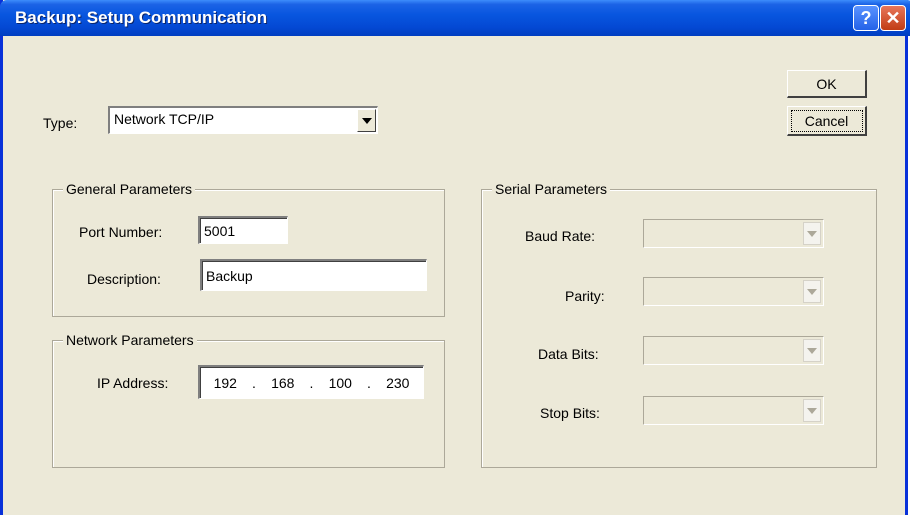  Describe the element at coordinates (455, 18) in the screenshot. I see `title-bar: Backup: Setup Communication ? ✕` at that location.